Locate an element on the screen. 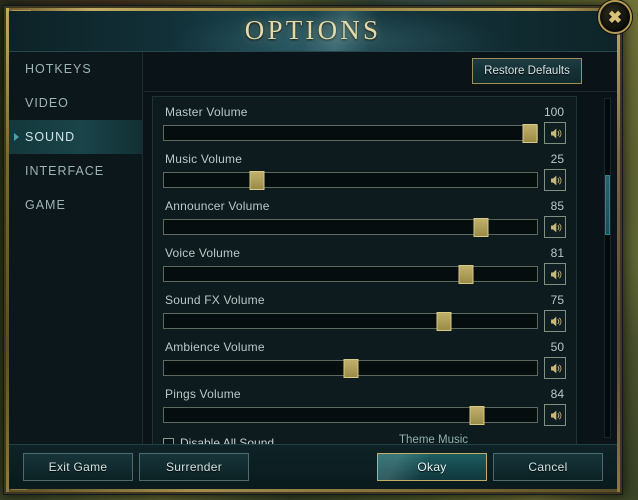 The width and height of the screenshot is (638, 500). slider-header: Voice Volume 81 is located at coordinates (364, 254).